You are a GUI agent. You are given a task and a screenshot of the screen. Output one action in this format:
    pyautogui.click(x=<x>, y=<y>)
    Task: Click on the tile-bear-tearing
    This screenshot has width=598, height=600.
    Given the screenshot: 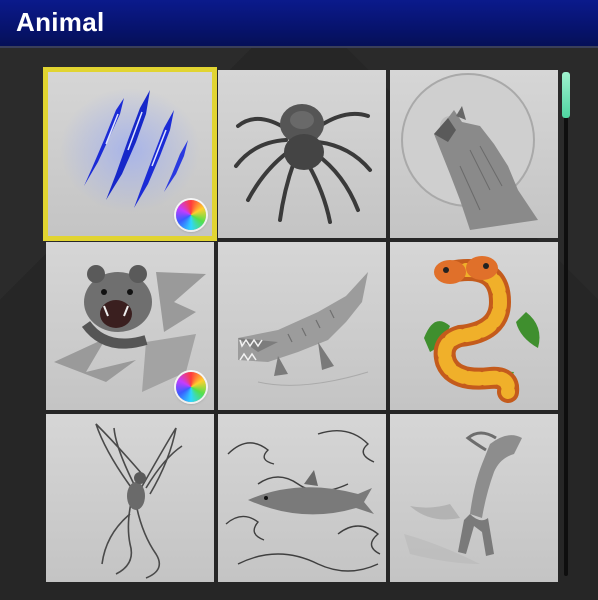 What is the action you would take?
    pyautogui.click(x=130, y=326)
    